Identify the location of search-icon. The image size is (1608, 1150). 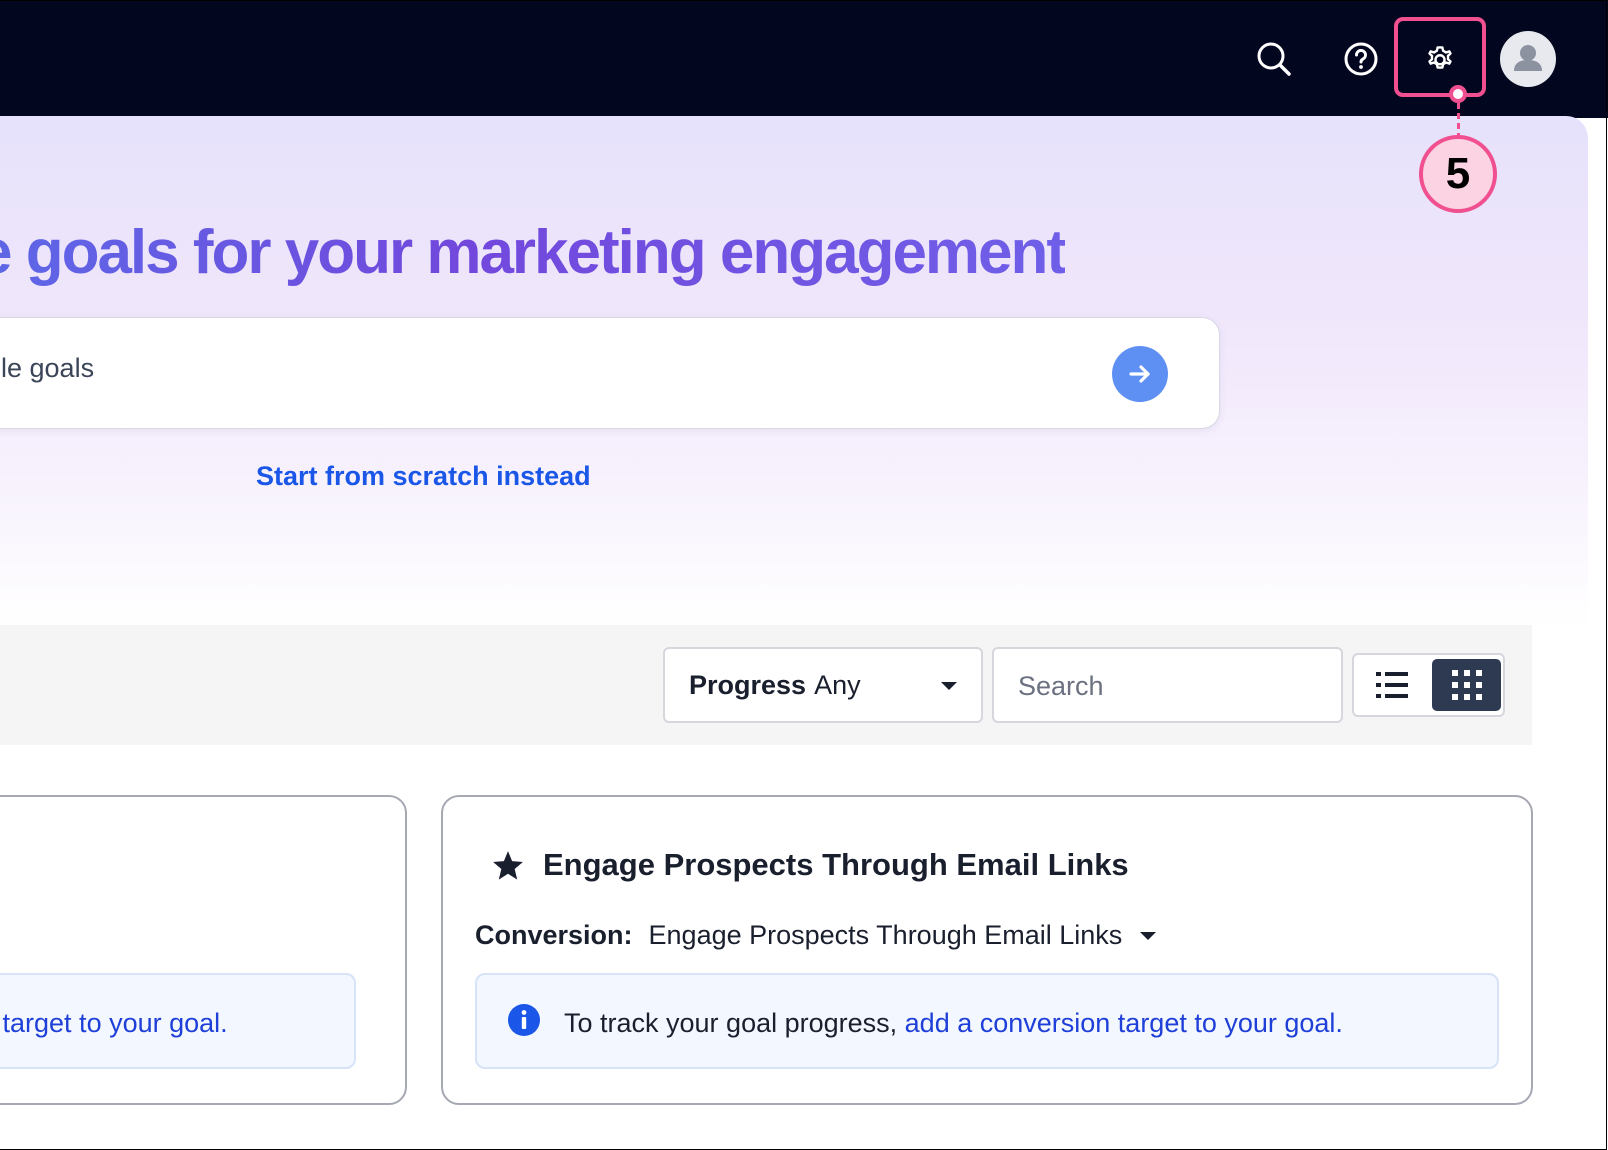
(1274, 59).